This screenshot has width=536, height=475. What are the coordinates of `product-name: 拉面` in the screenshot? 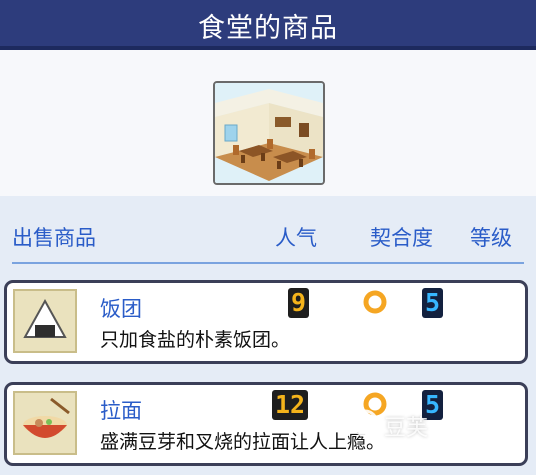 It's located at (121, 411).